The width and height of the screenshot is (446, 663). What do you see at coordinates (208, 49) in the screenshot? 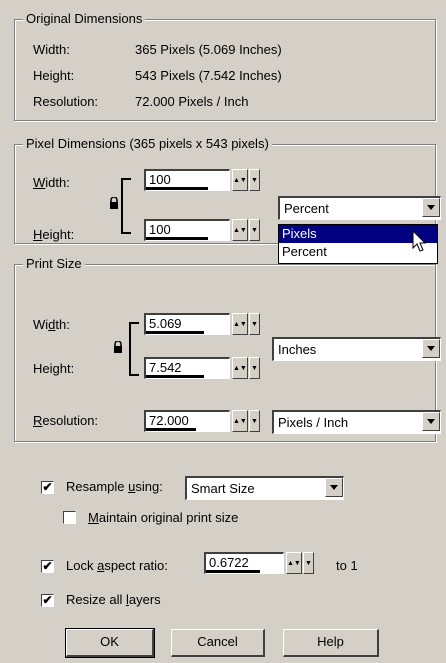
I see `original-width-value: 365 Pixels (5.069 Inches)` at bounding box center [208, 49].